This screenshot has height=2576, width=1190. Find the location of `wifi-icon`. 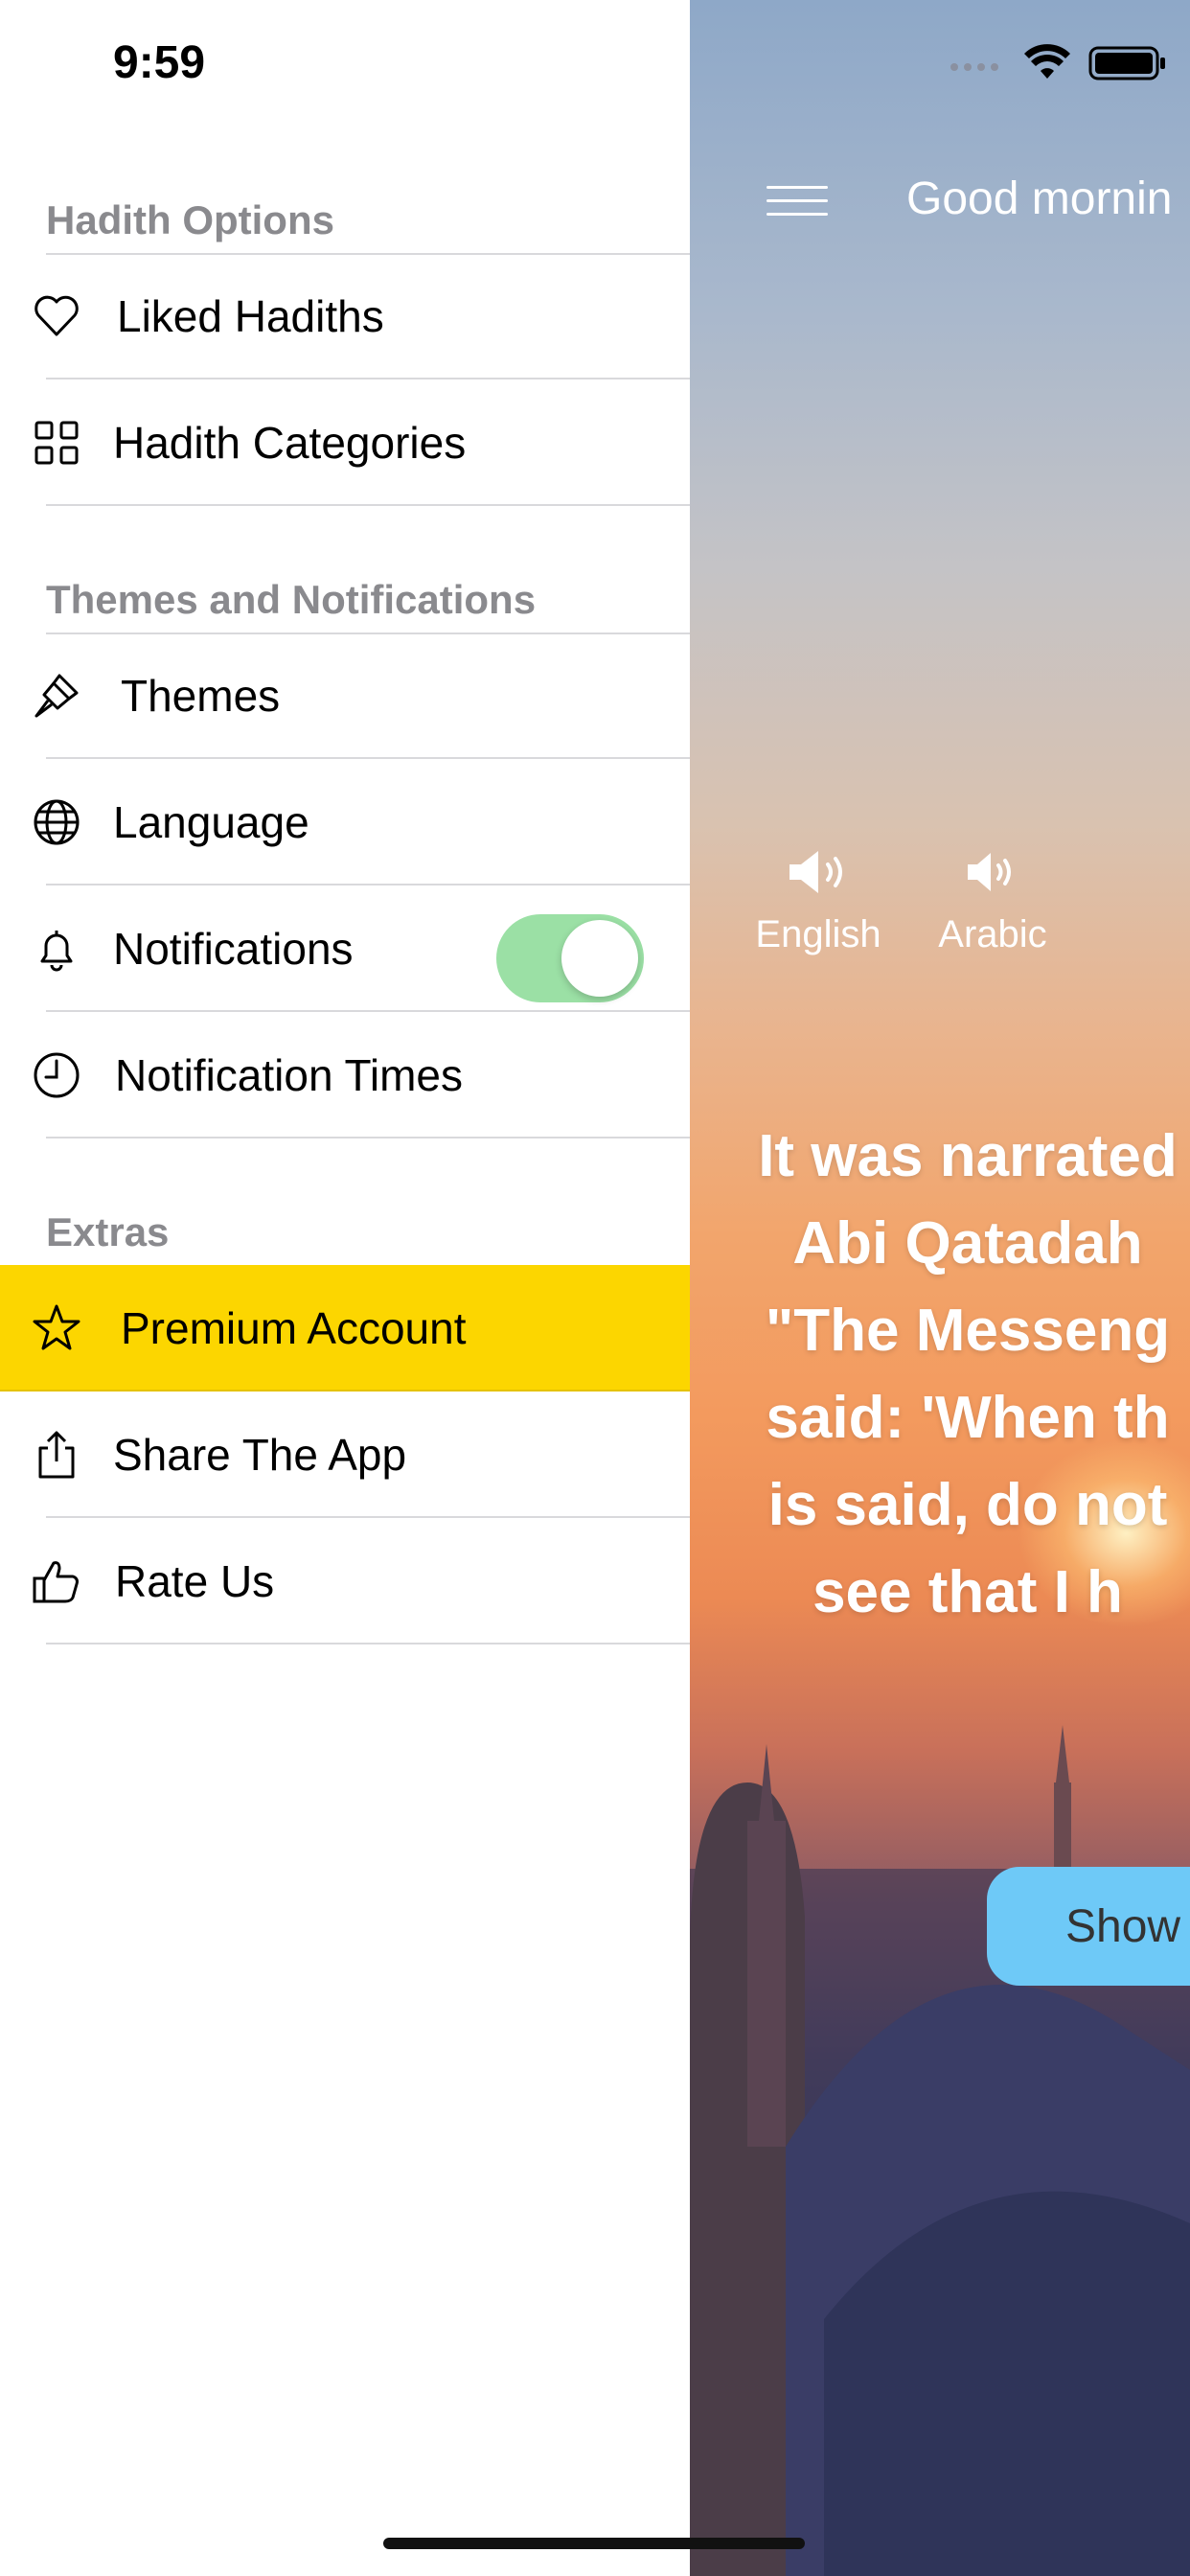

wifi-icon is located at coordinates (1047, 62).